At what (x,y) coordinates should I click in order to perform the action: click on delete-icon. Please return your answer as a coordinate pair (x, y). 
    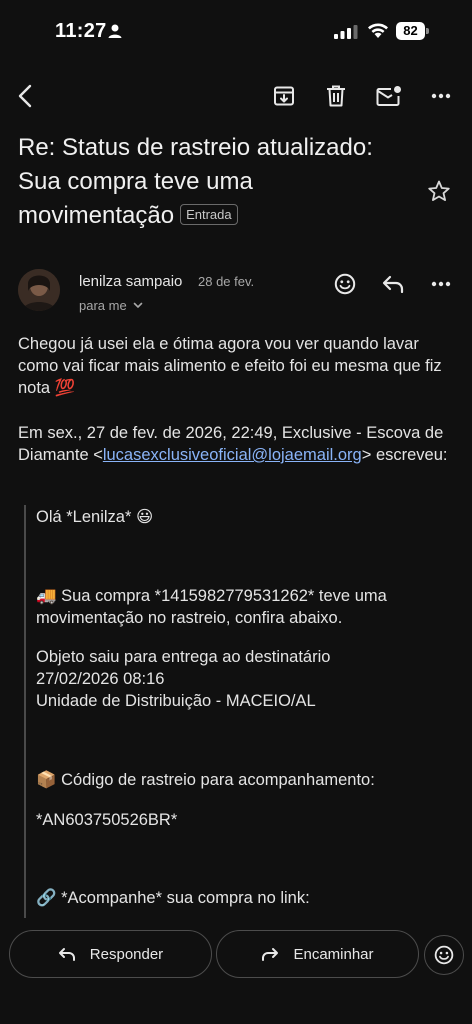
    Looking at the image, I should click on (336, 96).